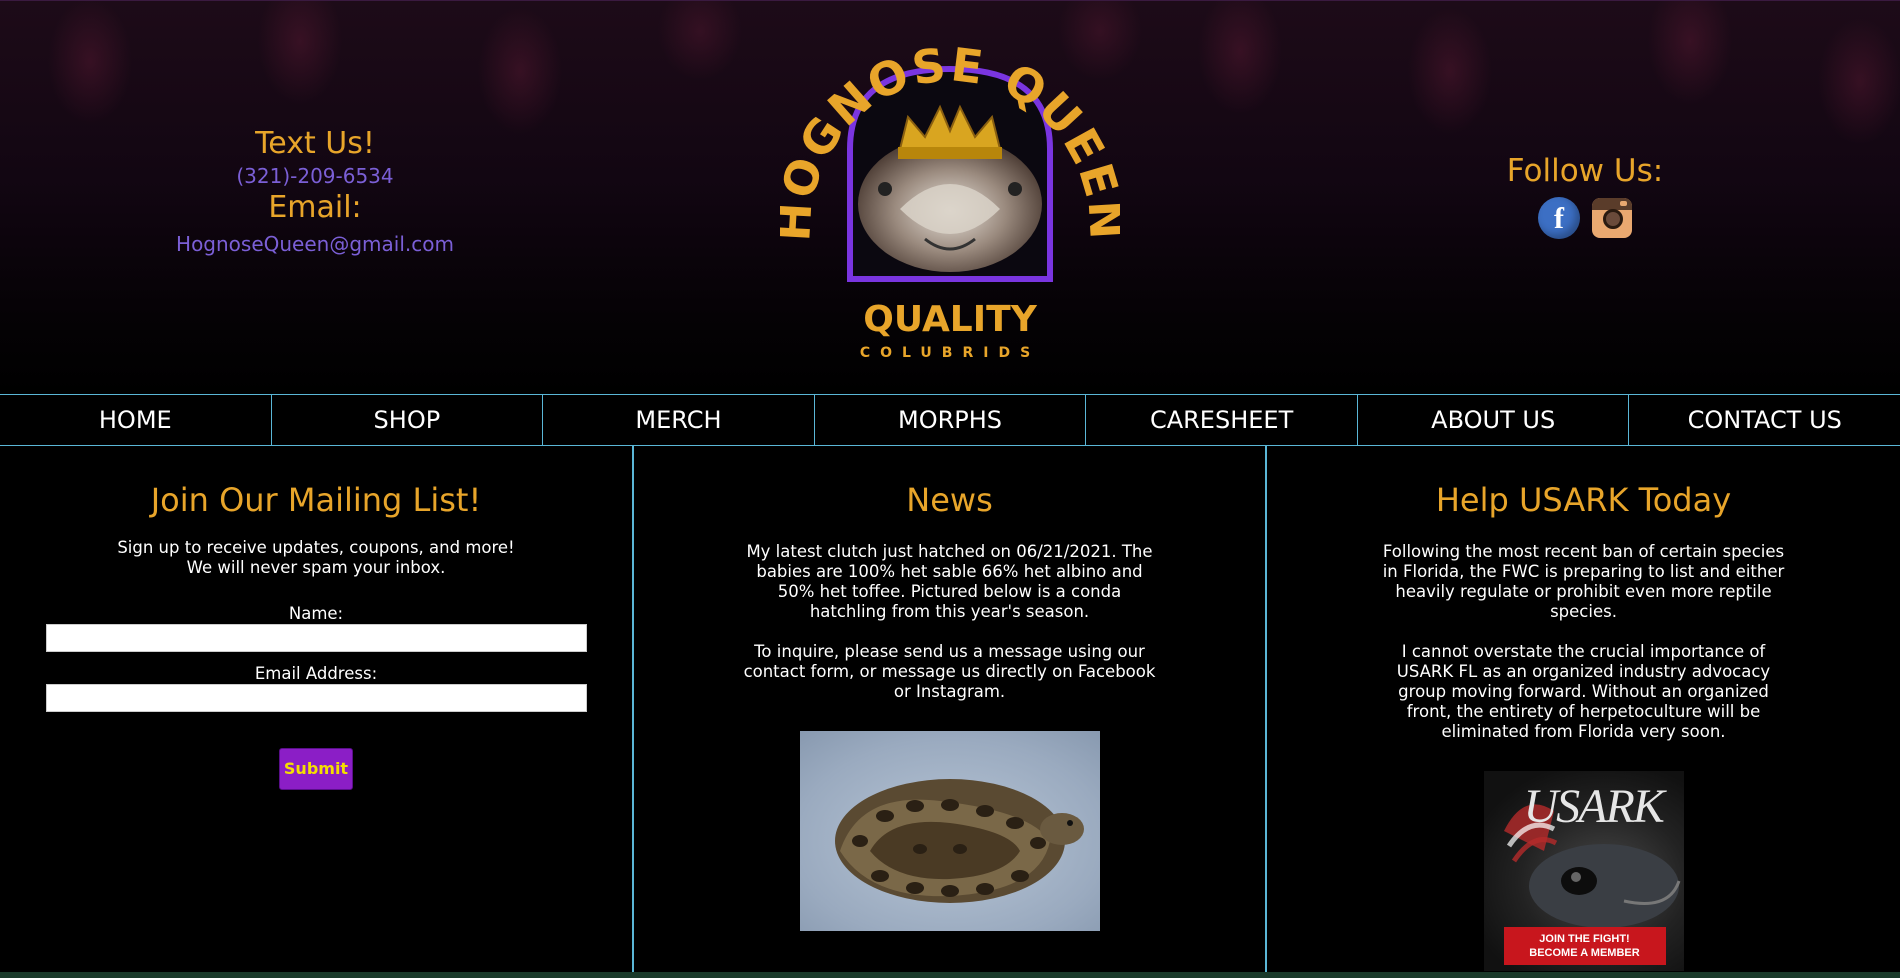 Image resolution: width=1900 pixels, height=978 pixels. What do you see at coordinates (1612, 218) in the screenshot?
I see `instagram-icon` at bounding box center [1612, 218].